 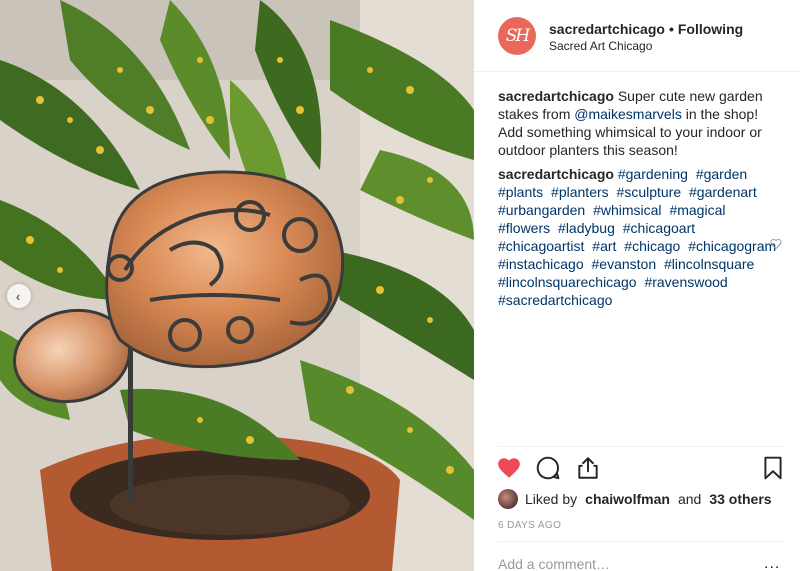 I want to click on liker-avatar, so click(x=508, y=499).